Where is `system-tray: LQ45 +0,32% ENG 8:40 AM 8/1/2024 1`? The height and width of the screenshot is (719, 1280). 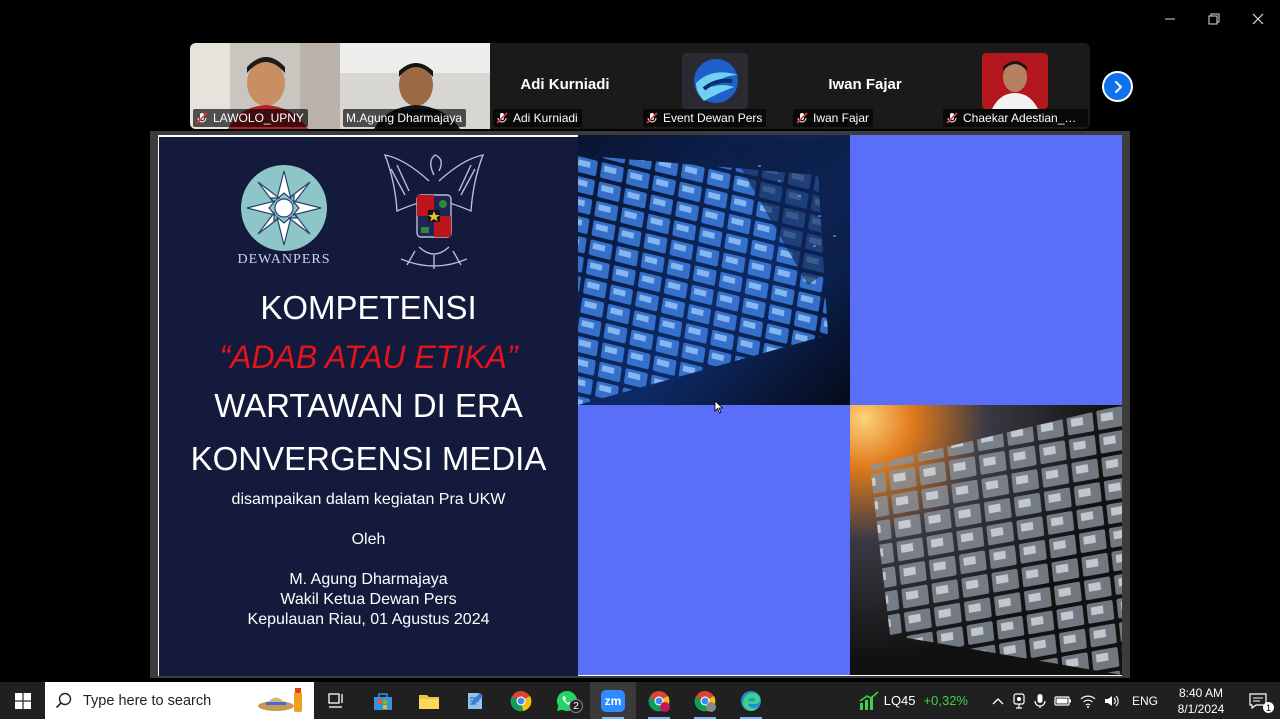 system-tray: LQ45 +0,32% ENG 8:40 AM 8/1/2024 1 is located at coordinates (1067, 700).